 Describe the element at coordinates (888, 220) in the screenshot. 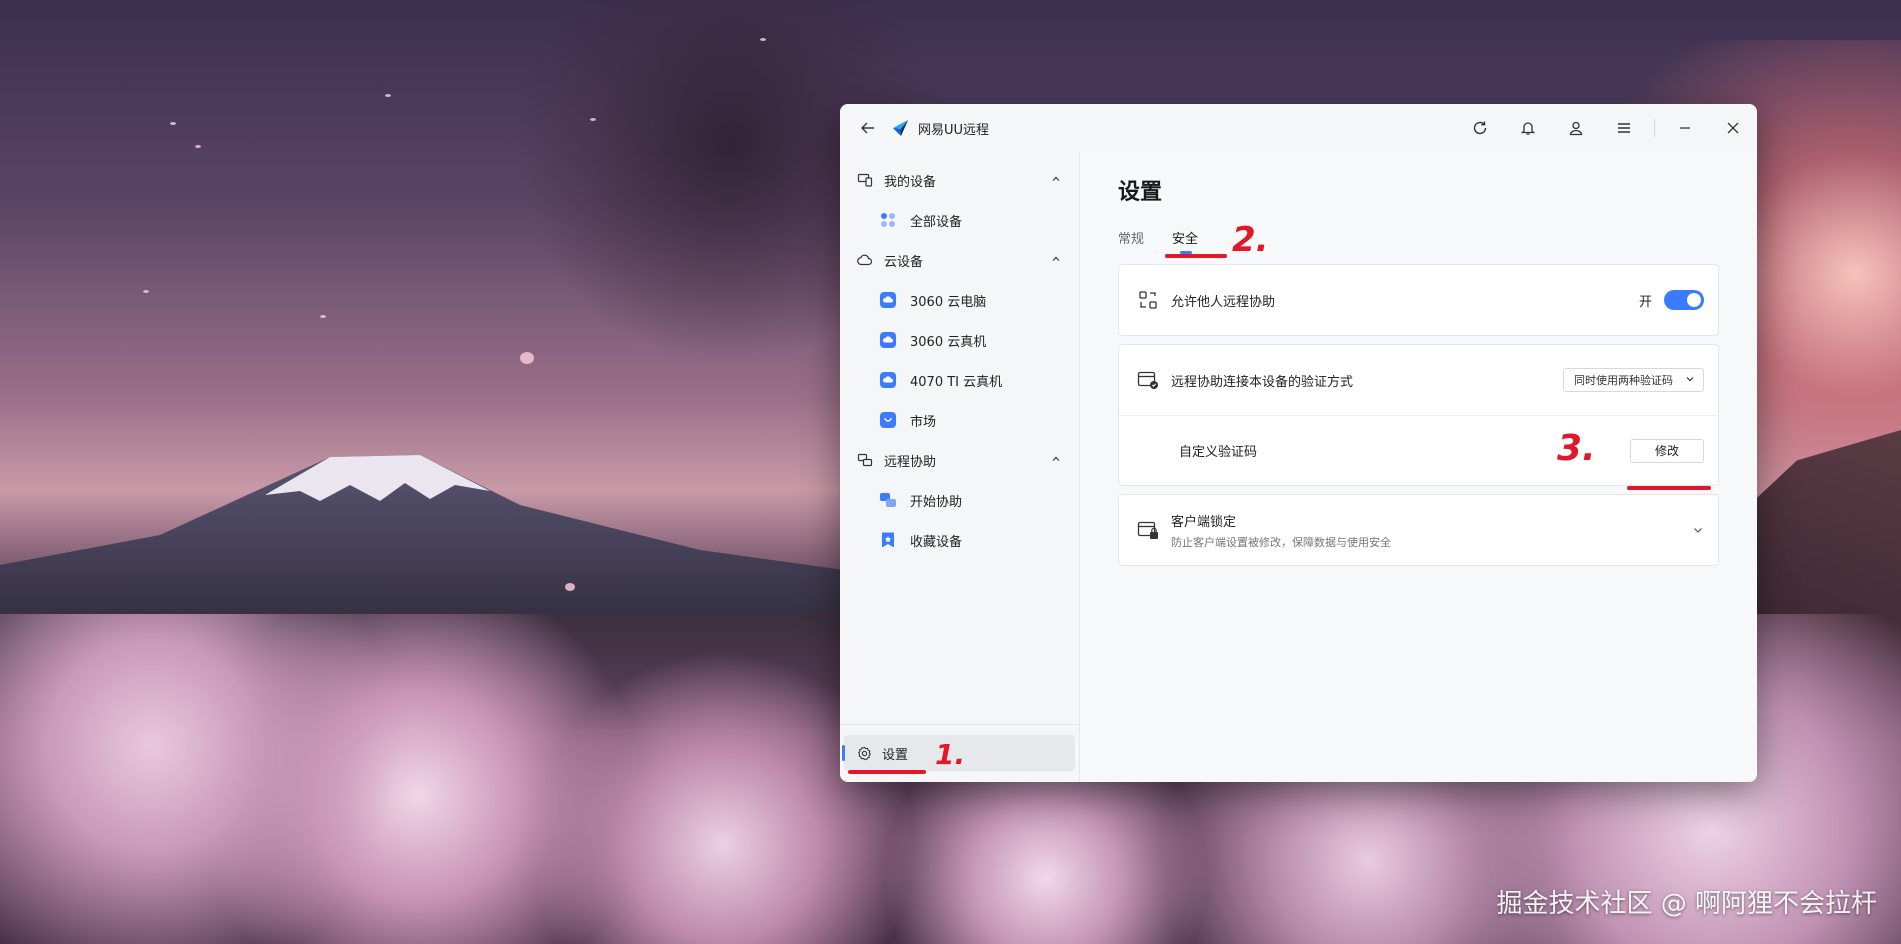

I see `grid-dots-icon` at that location.